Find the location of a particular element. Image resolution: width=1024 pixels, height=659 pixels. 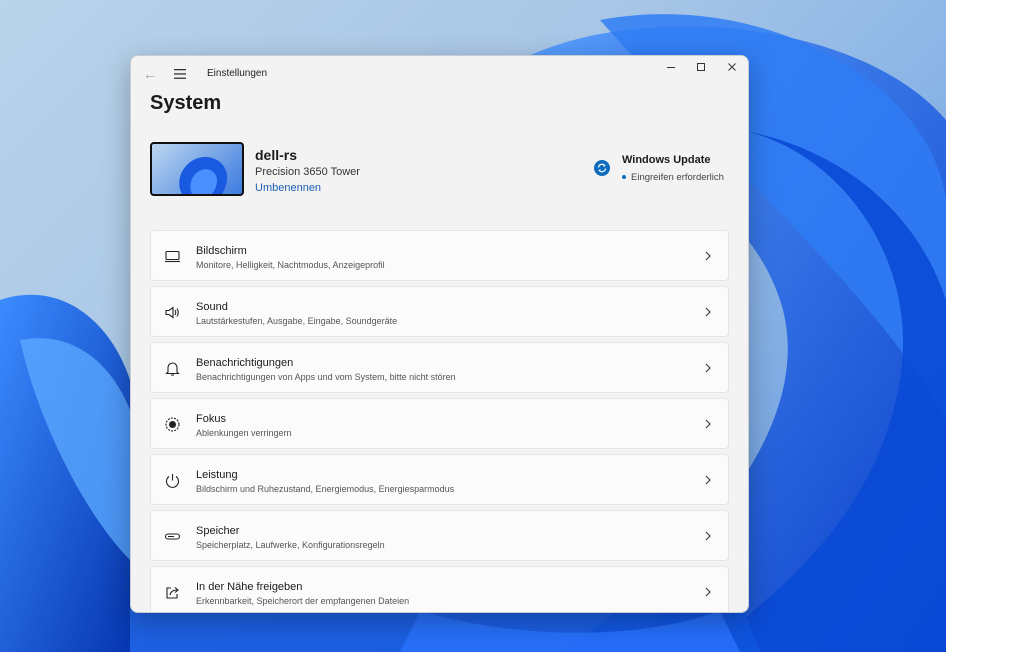

wallpaper-thumbnail-art is located at coordinates (203, 175).